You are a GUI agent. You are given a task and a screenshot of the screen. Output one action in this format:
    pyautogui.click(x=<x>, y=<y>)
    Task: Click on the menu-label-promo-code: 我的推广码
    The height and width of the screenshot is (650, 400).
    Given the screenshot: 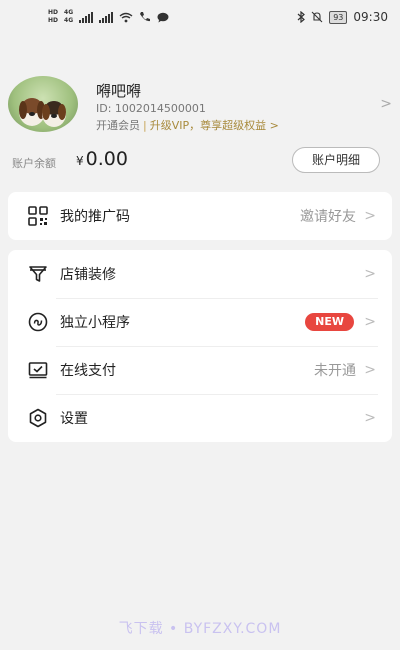 What is the action you would take?
    pyautogui.click(x=95, y=217)
    